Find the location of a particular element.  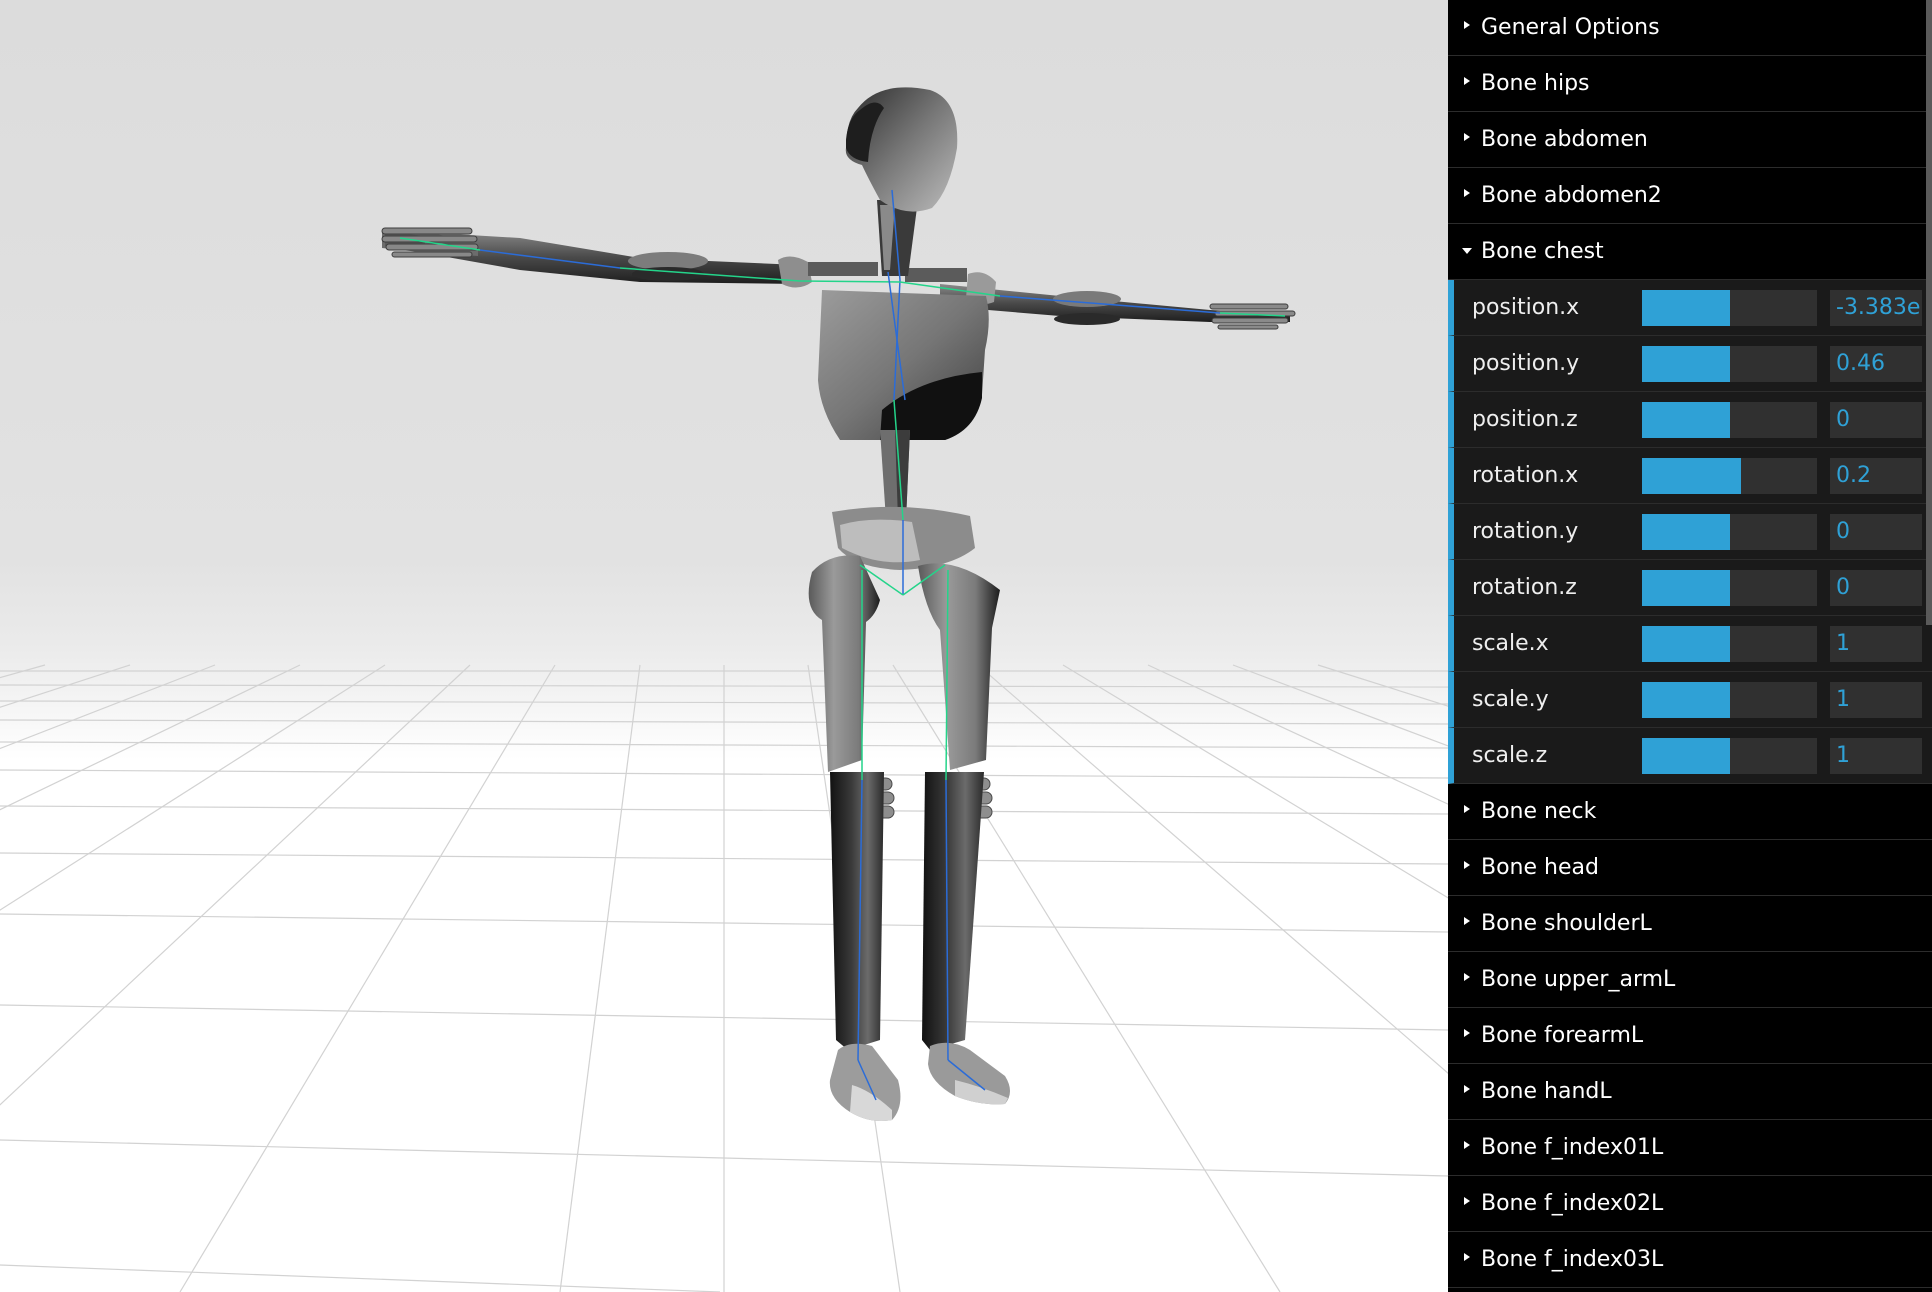

control-scale-z: scale.z 1 is located at coordinates (1690, 756).